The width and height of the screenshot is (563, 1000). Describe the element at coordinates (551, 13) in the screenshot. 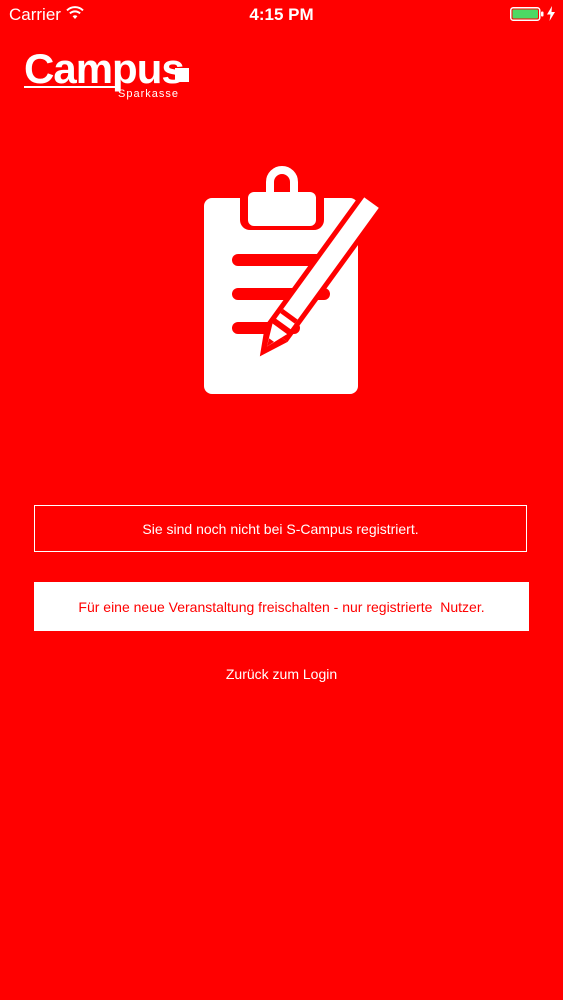

I see `bolt-icon` at that location.